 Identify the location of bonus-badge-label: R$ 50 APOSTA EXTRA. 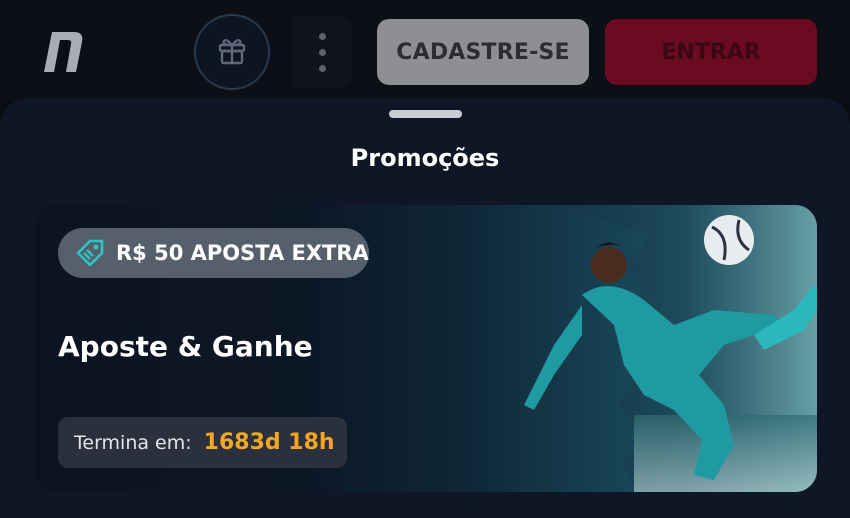
(242, 253).